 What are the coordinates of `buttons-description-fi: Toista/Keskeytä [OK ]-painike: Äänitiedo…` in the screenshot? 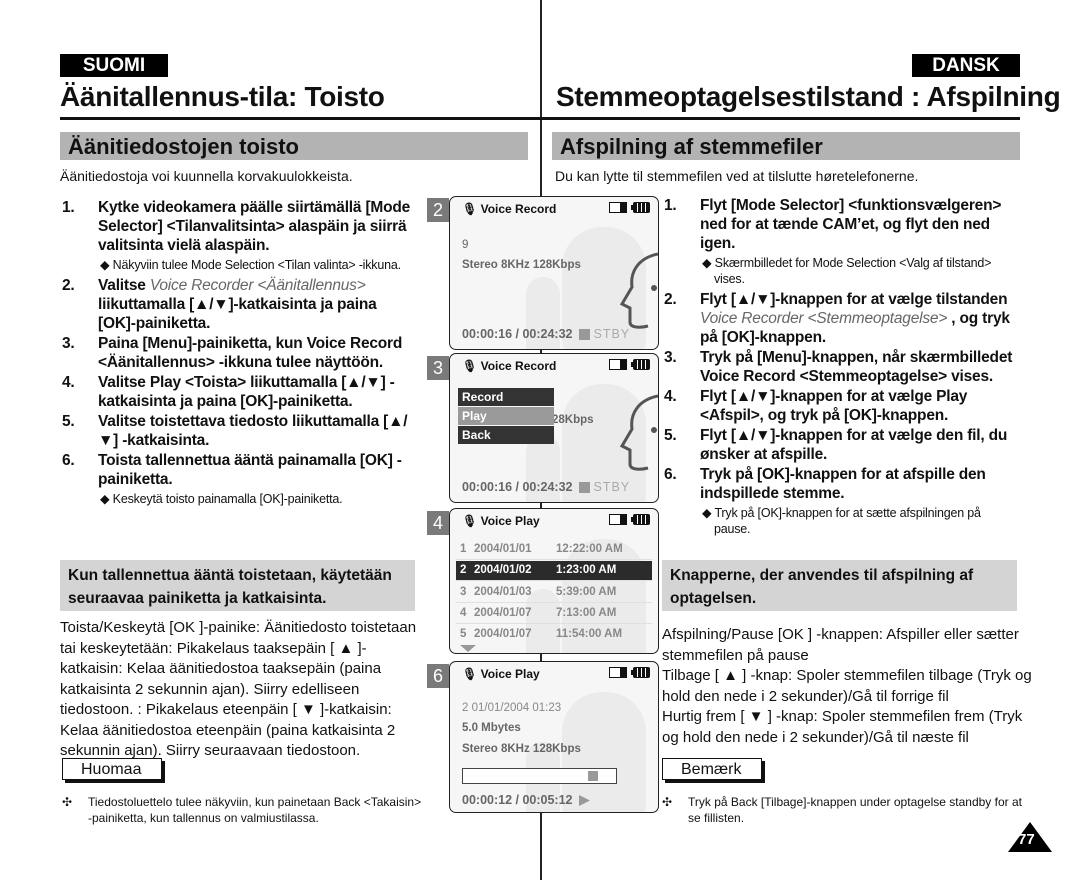 It's located at (238, 689).